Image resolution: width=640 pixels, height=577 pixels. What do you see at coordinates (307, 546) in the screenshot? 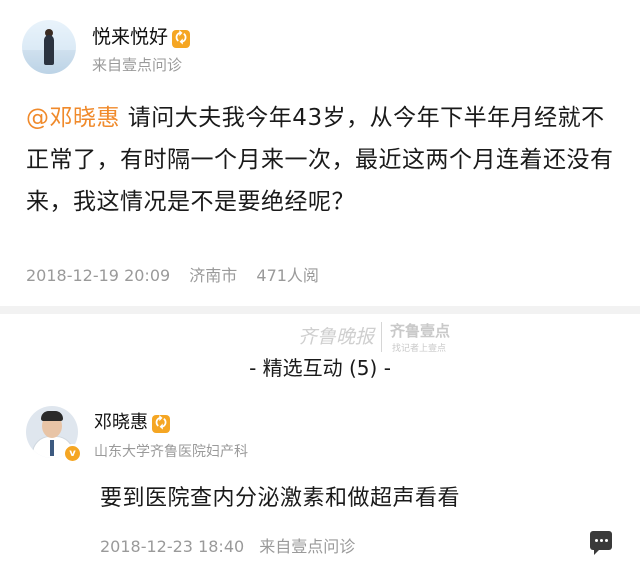
I see `answer-source: 来自壹点问诊` at bounding box center [307, 546].